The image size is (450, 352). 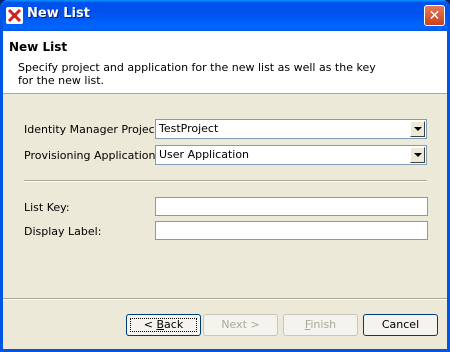 What do you see at coordinates (92, 155) in the screenshot?
I see `application-label: Provisioning Application:` at bounding box center [92, 155].